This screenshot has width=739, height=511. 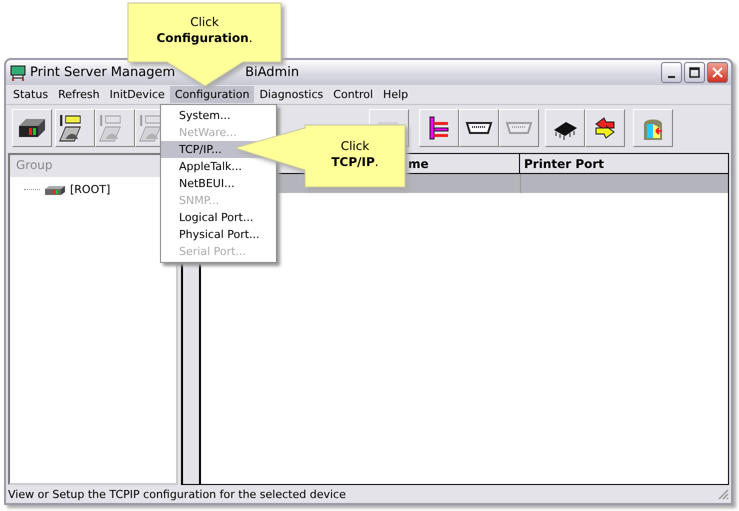 What do you see at coordinates (355, 154) in the screenshot?
I see `callout-text: Click TCP/IP.` at bounding box center [355, 154].